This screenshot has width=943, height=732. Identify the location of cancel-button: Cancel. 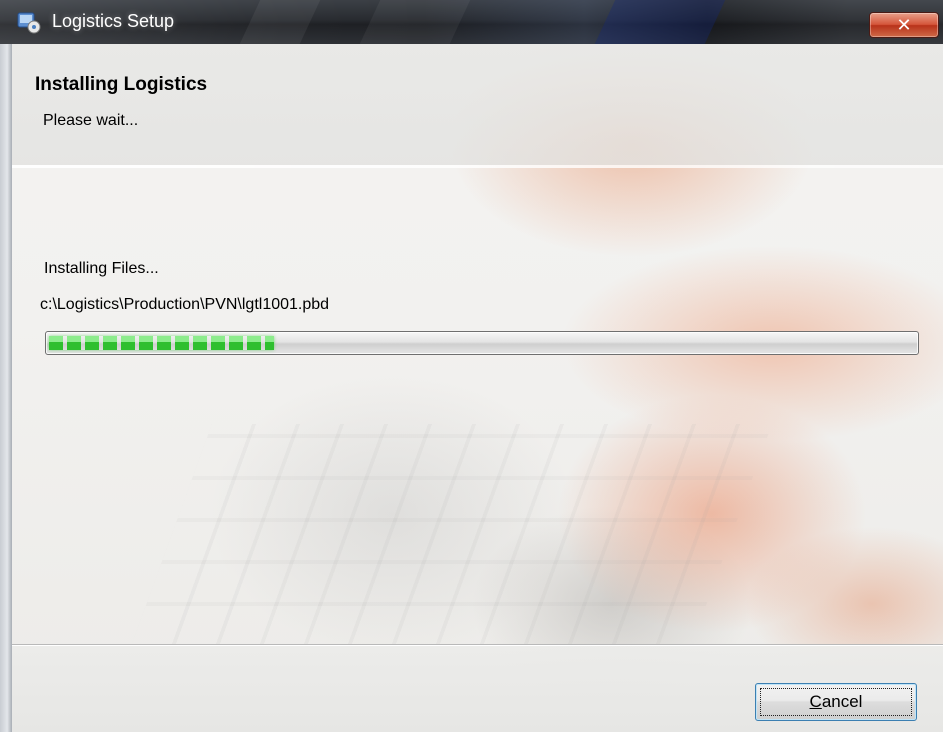
(836, 702).